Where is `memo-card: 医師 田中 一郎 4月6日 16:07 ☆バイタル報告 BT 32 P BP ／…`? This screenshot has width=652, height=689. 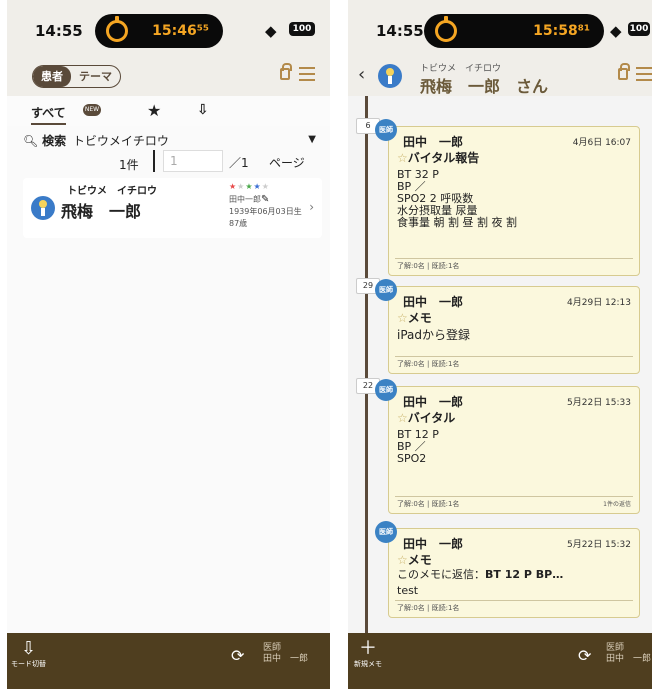
memo-card: 医師 田中 一郎 4月6日 16:07 ☆バイタル報告 BT 32 P BP ／… is located at coordinates (507, 197).